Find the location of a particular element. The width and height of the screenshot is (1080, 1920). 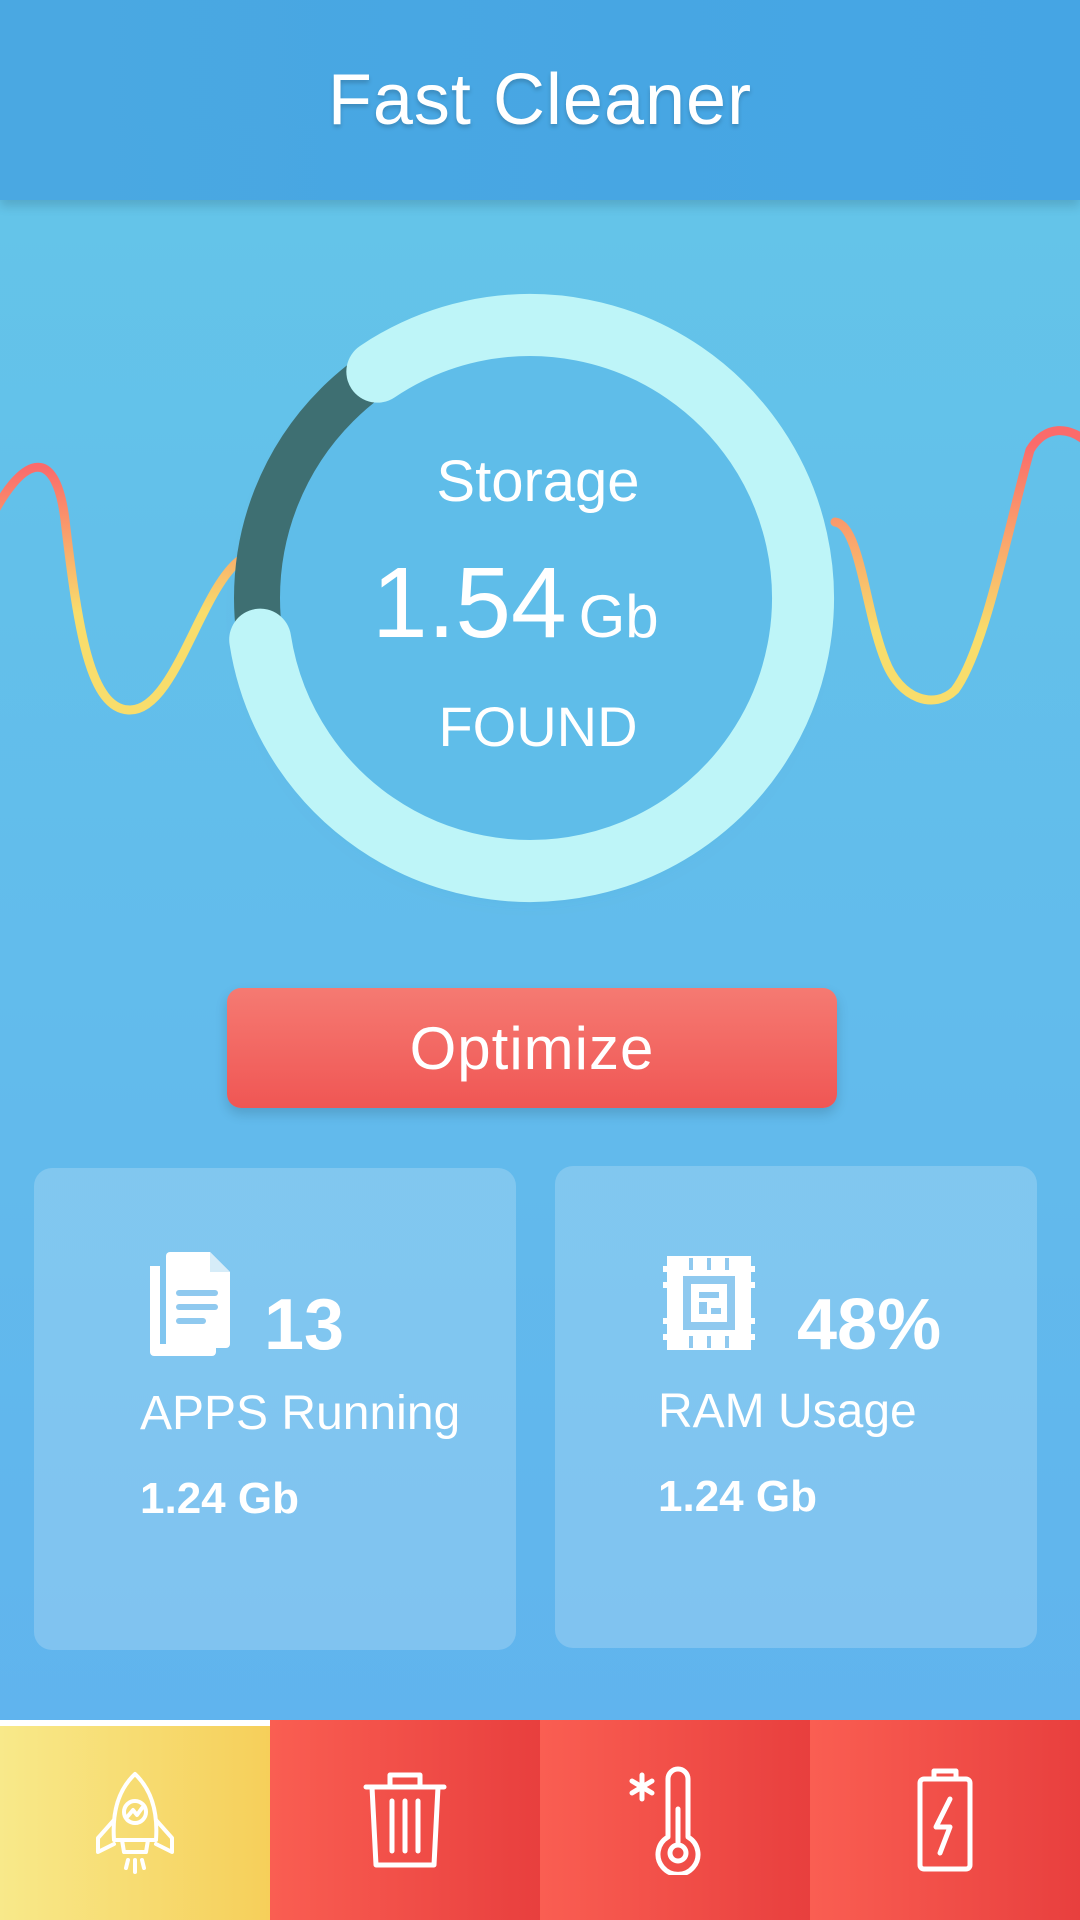

apps-count: 13 is located at coordinates (304, 1325).